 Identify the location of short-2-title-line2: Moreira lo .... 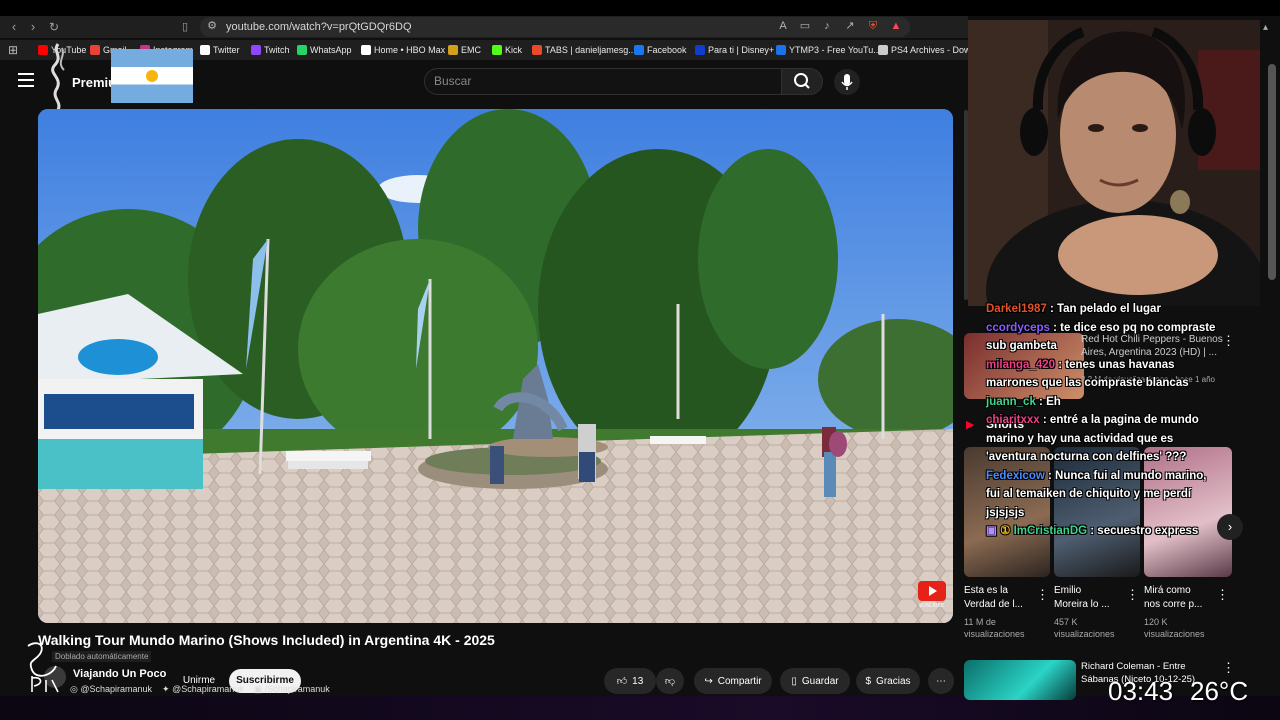
(1082, 604).